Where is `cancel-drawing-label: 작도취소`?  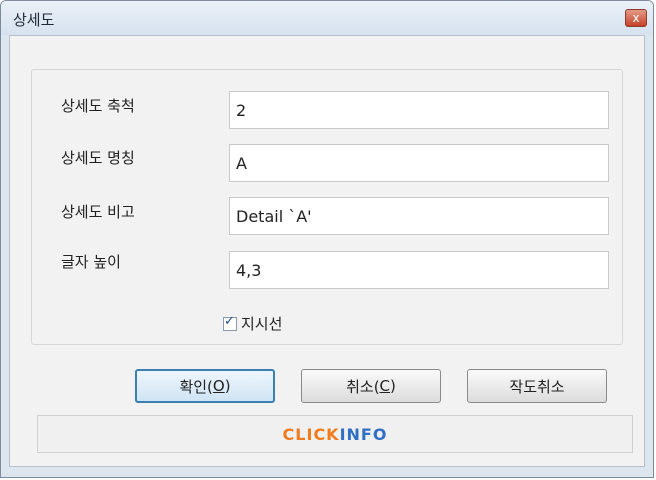
cancel-drawing-label: 작도취소 is located at coordinates (537, 386).